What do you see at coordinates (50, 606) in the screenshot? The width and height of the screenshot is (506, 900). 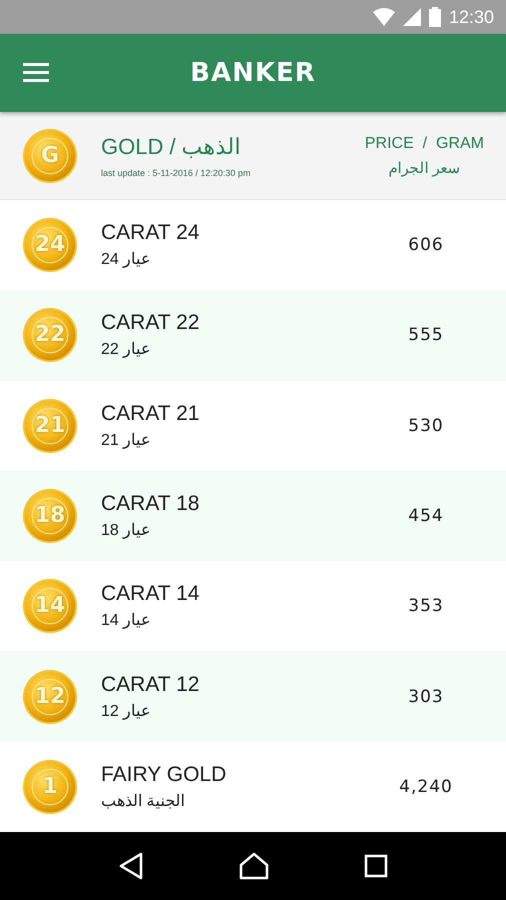 I see `coin-icon: 14` at bounding box center [50, 606].